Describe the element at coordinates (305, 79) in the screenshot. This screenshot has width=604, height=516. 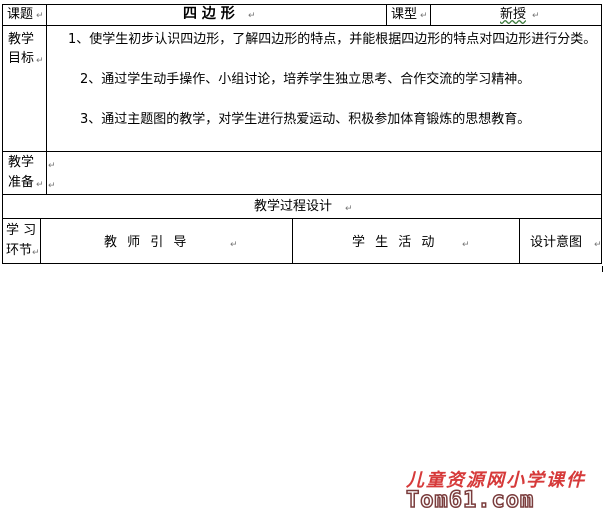
I see `objective-item-2: 2、通过学生动手操作、小组讨论，培养学生独立思考、合作交流的学习精神。` at that location.